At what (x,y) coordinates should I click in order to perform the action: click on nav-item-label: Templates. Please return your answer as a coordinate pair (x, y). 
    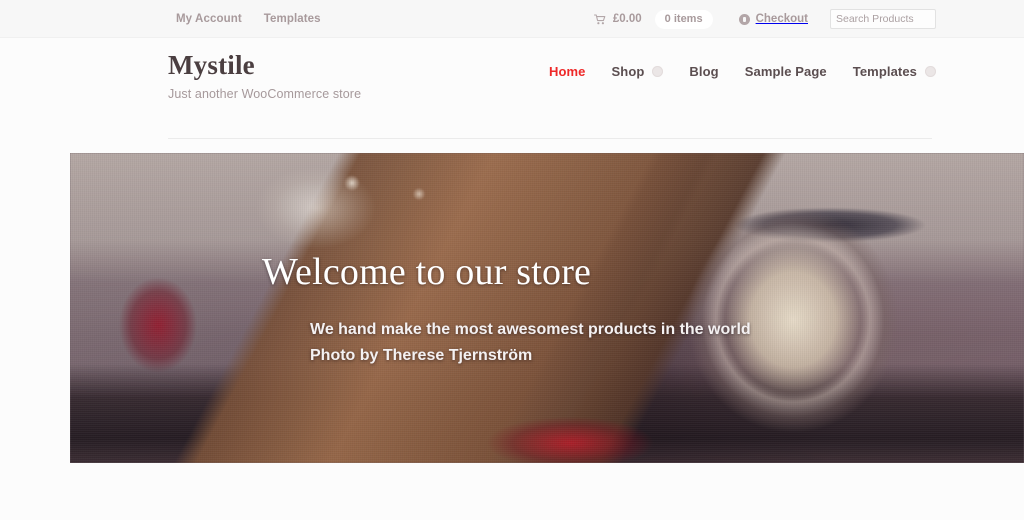
    Looking at the image, I should click on (884, 71).